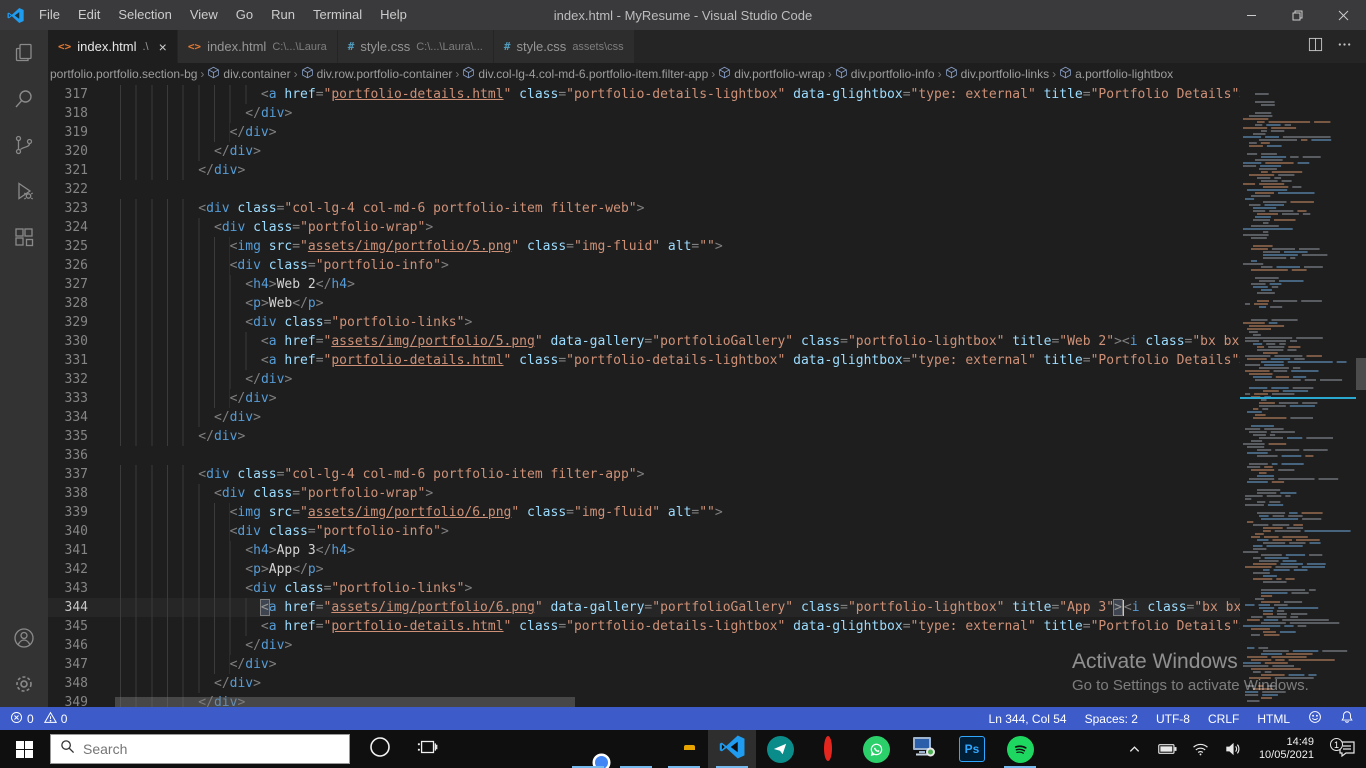 The image size is (1366, 768). Describe the element at coordinates (1361, 396) in the screenshot. I see `vertical-scrollbar` at that location.